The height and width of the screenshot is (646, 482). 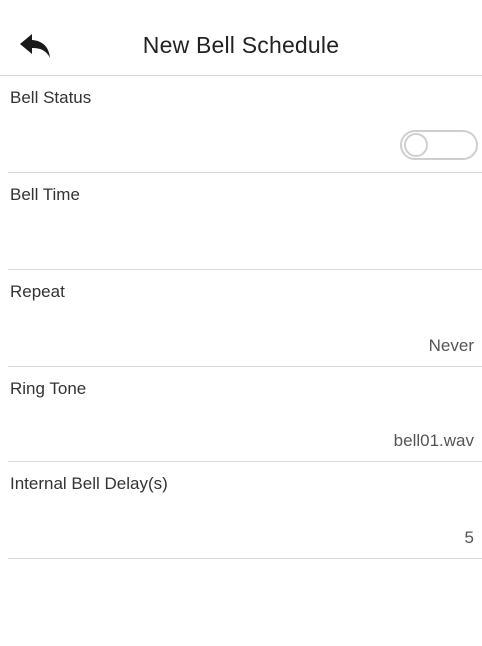 I want to click on ring-tone-value: bell01.wav, so click(x=433, y=440).